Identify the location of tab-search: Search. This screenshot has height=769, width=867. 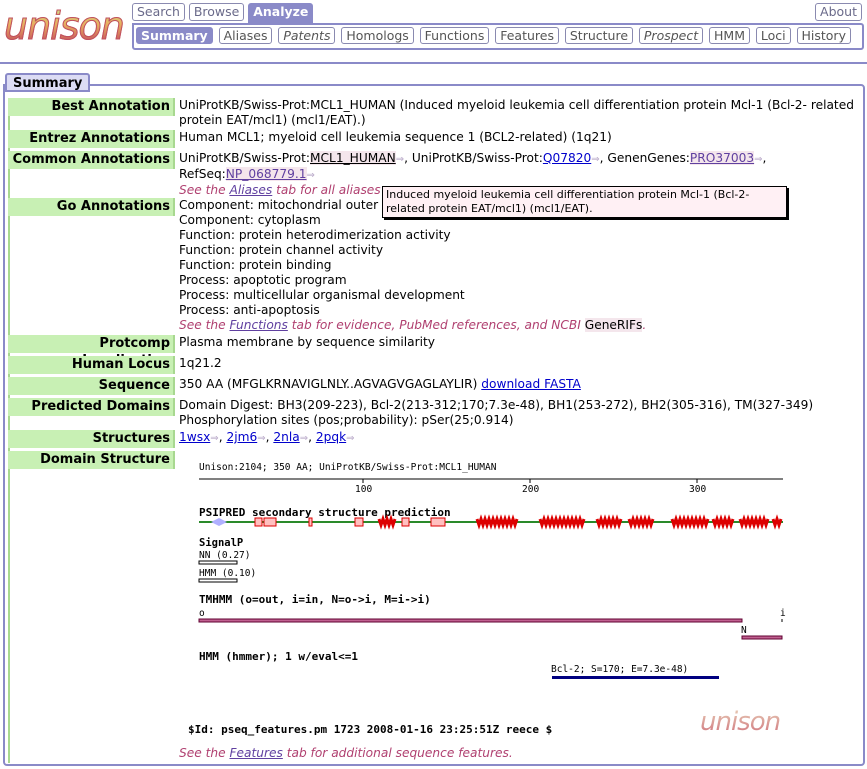
(158, 12).